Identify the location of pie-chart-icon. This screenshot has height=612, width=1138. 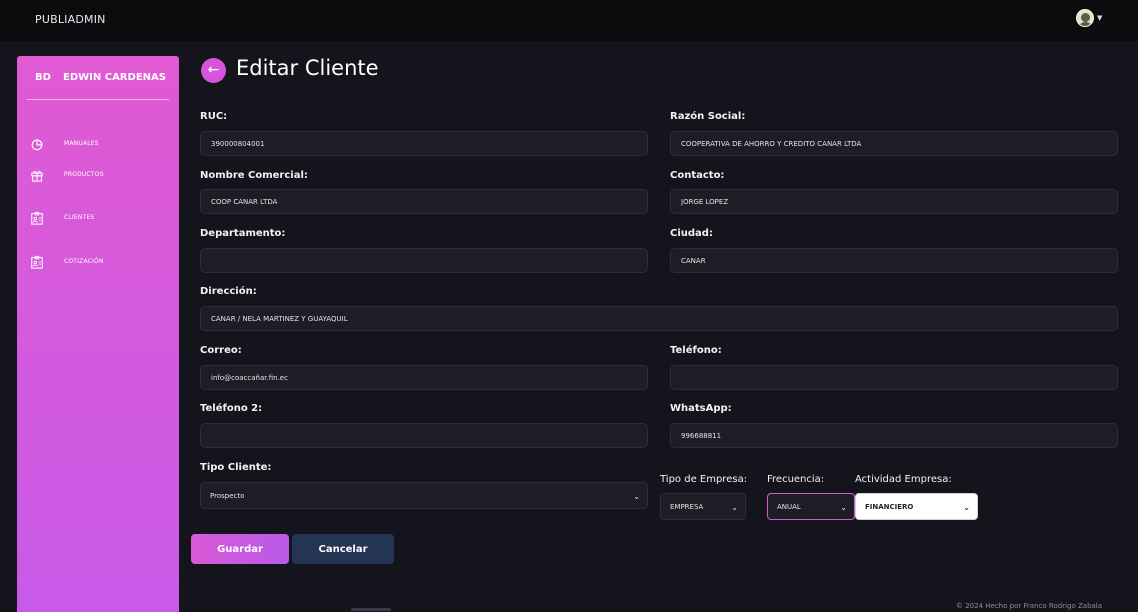
(37, 145).